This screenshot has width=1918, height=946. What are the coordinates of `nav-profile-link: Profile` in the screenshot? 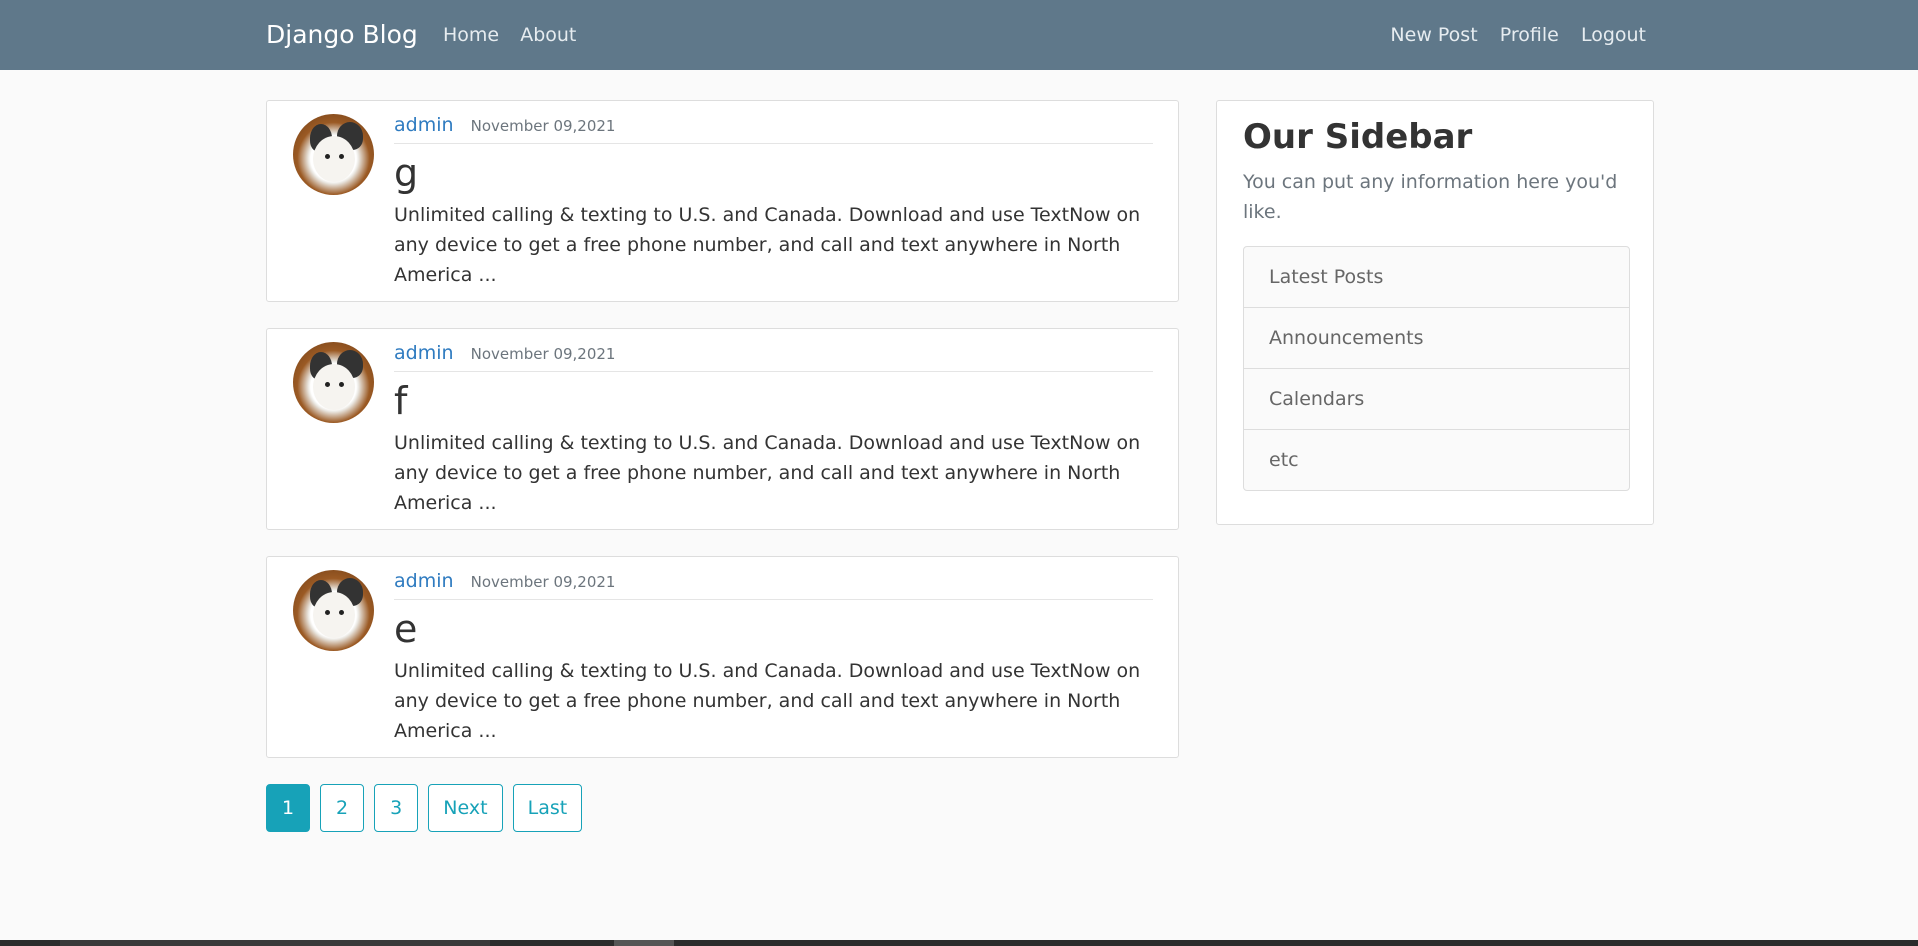 It's located at (1529, 35).